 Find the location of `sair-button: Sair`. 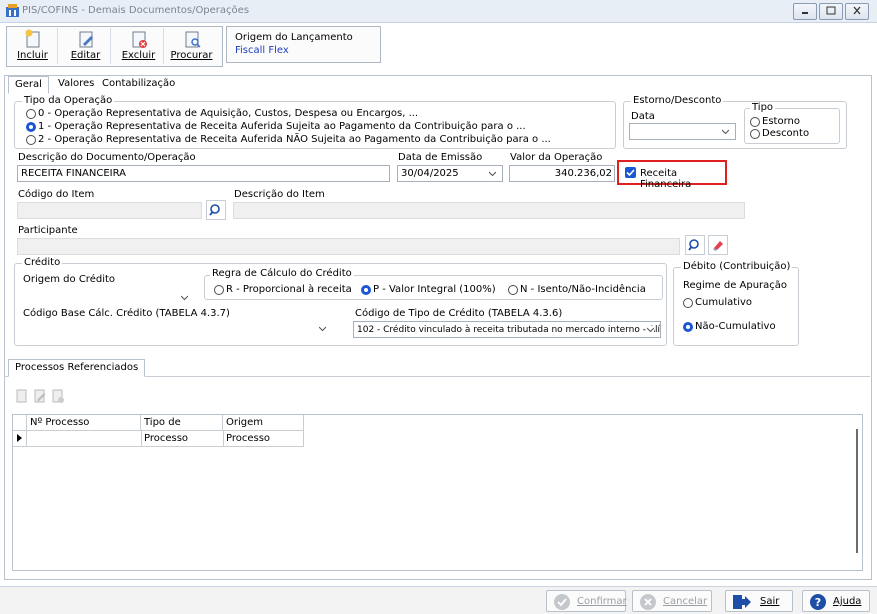

sair-button: Sair is located at coordinates (759, 601).